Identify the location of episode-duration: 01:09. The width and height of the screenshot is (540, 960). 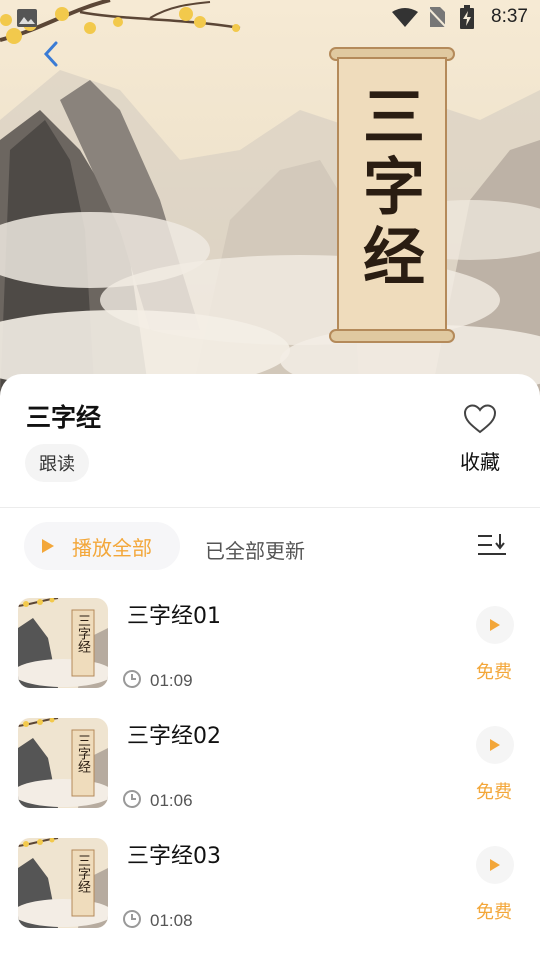
(171, 680).